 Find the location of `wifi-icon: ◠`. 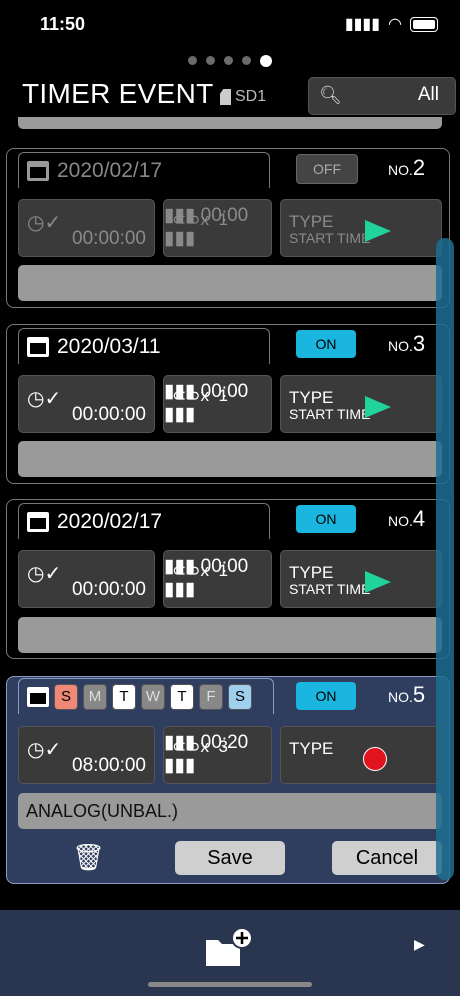

wifi-icon: ◠ is located at coordinates (395, 24).